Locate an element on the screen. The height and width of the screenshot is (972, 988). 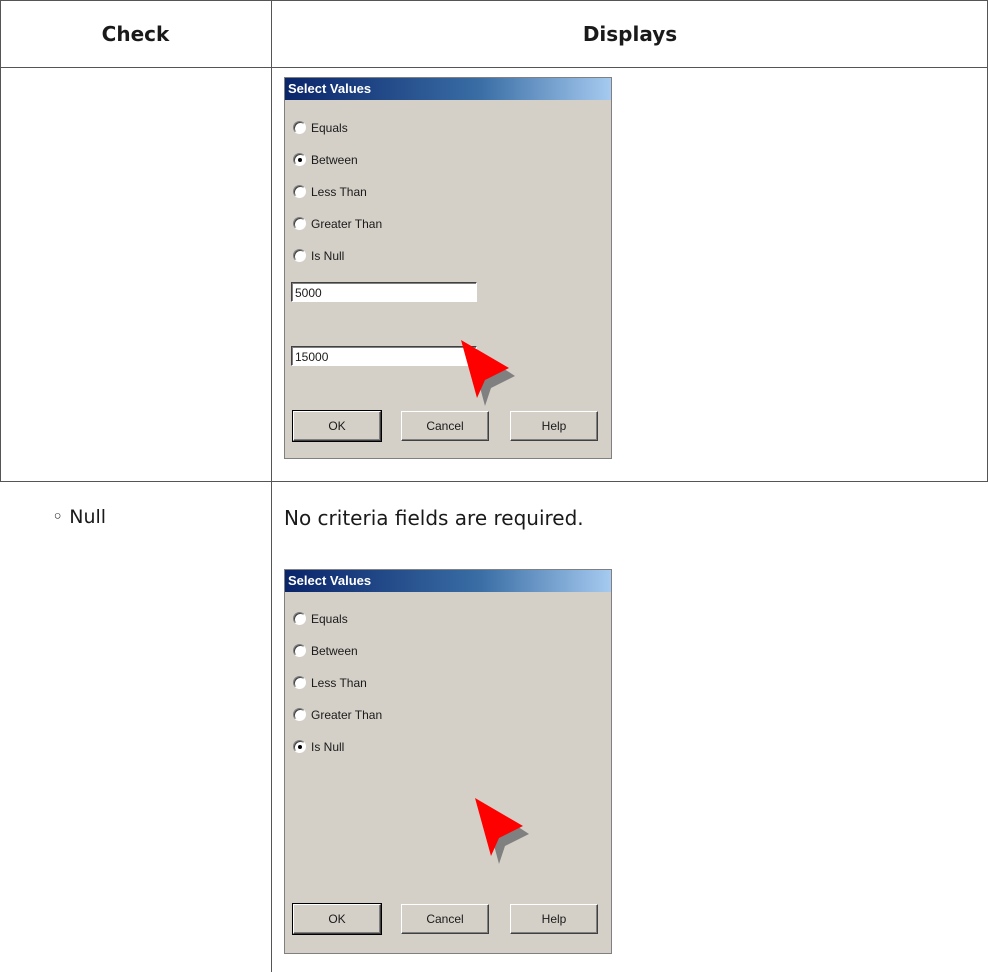
to-value-input: 15000 is located at coordinates (384, 356).